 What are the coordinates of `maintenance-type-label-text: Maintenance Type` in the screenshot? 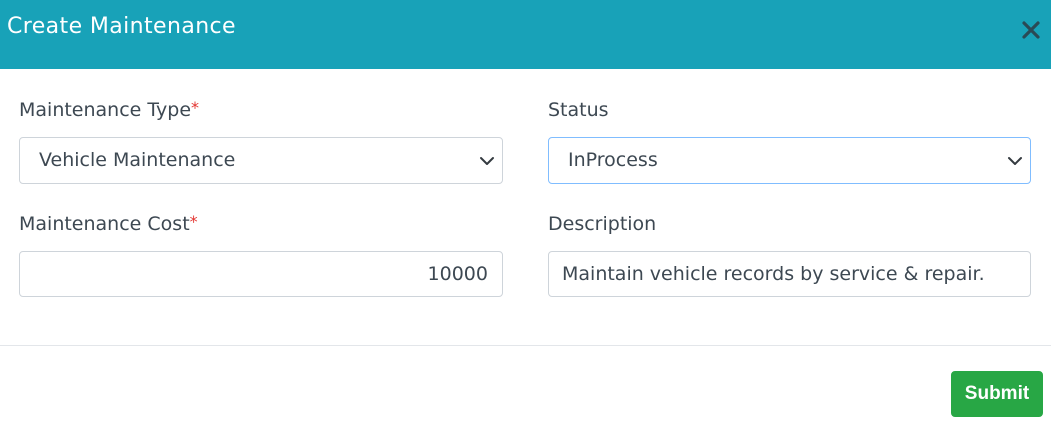 It's located at (105, 110).